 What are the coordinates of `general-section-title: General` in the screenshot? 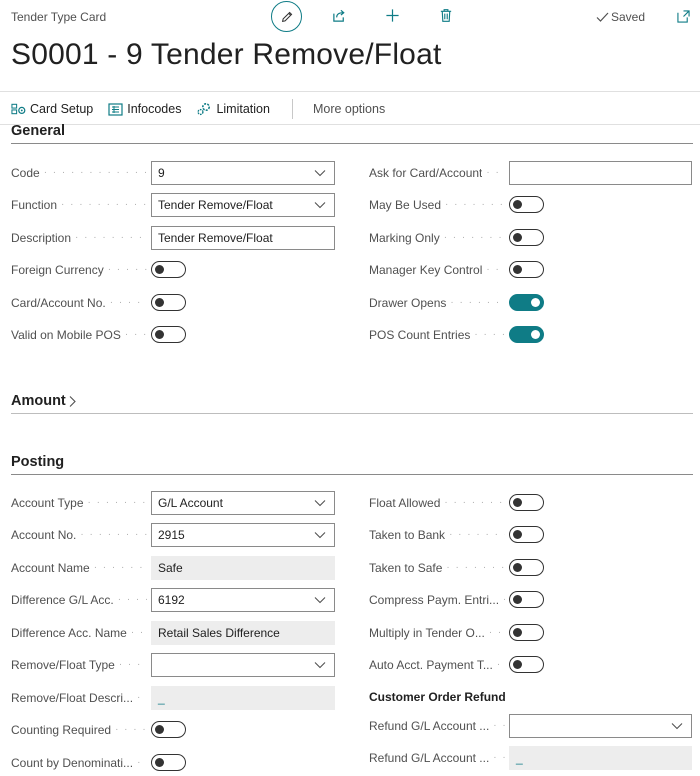 It's located at (38, 131).